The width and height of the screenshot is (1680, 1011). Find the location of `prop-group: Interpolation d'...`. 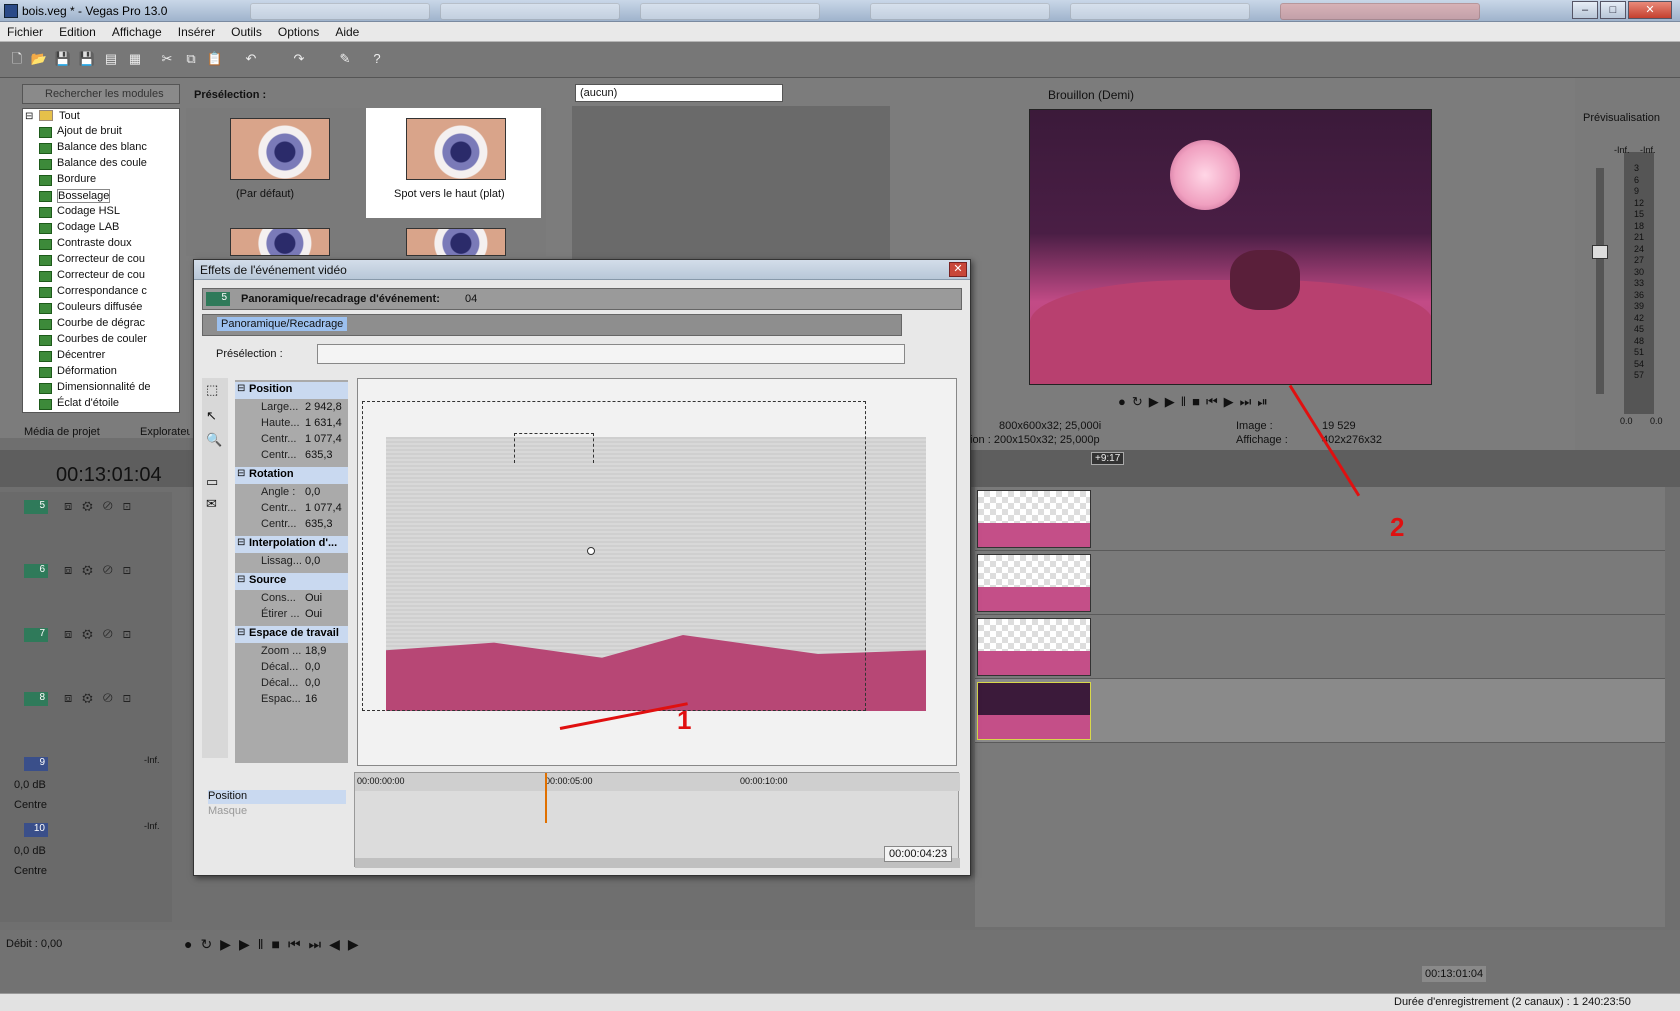

prop-group: Interpolation d'... is located at coordinates (291, 544).